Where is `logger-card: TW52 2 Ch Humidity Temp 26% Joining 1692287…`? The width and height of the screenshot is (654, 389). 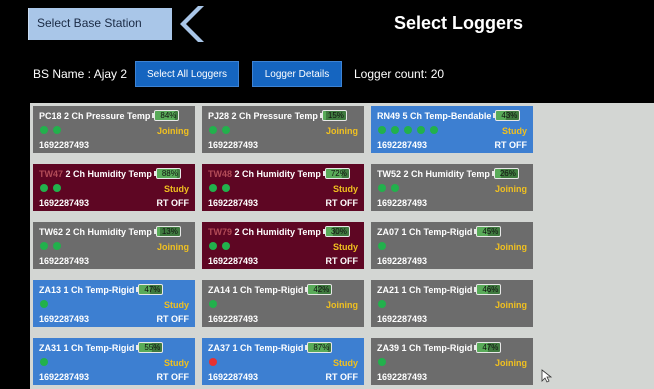
logger-card: TW52 2 Ch Humidity Temp 26% Joining 1692287… is located at coordinates (452, 187).